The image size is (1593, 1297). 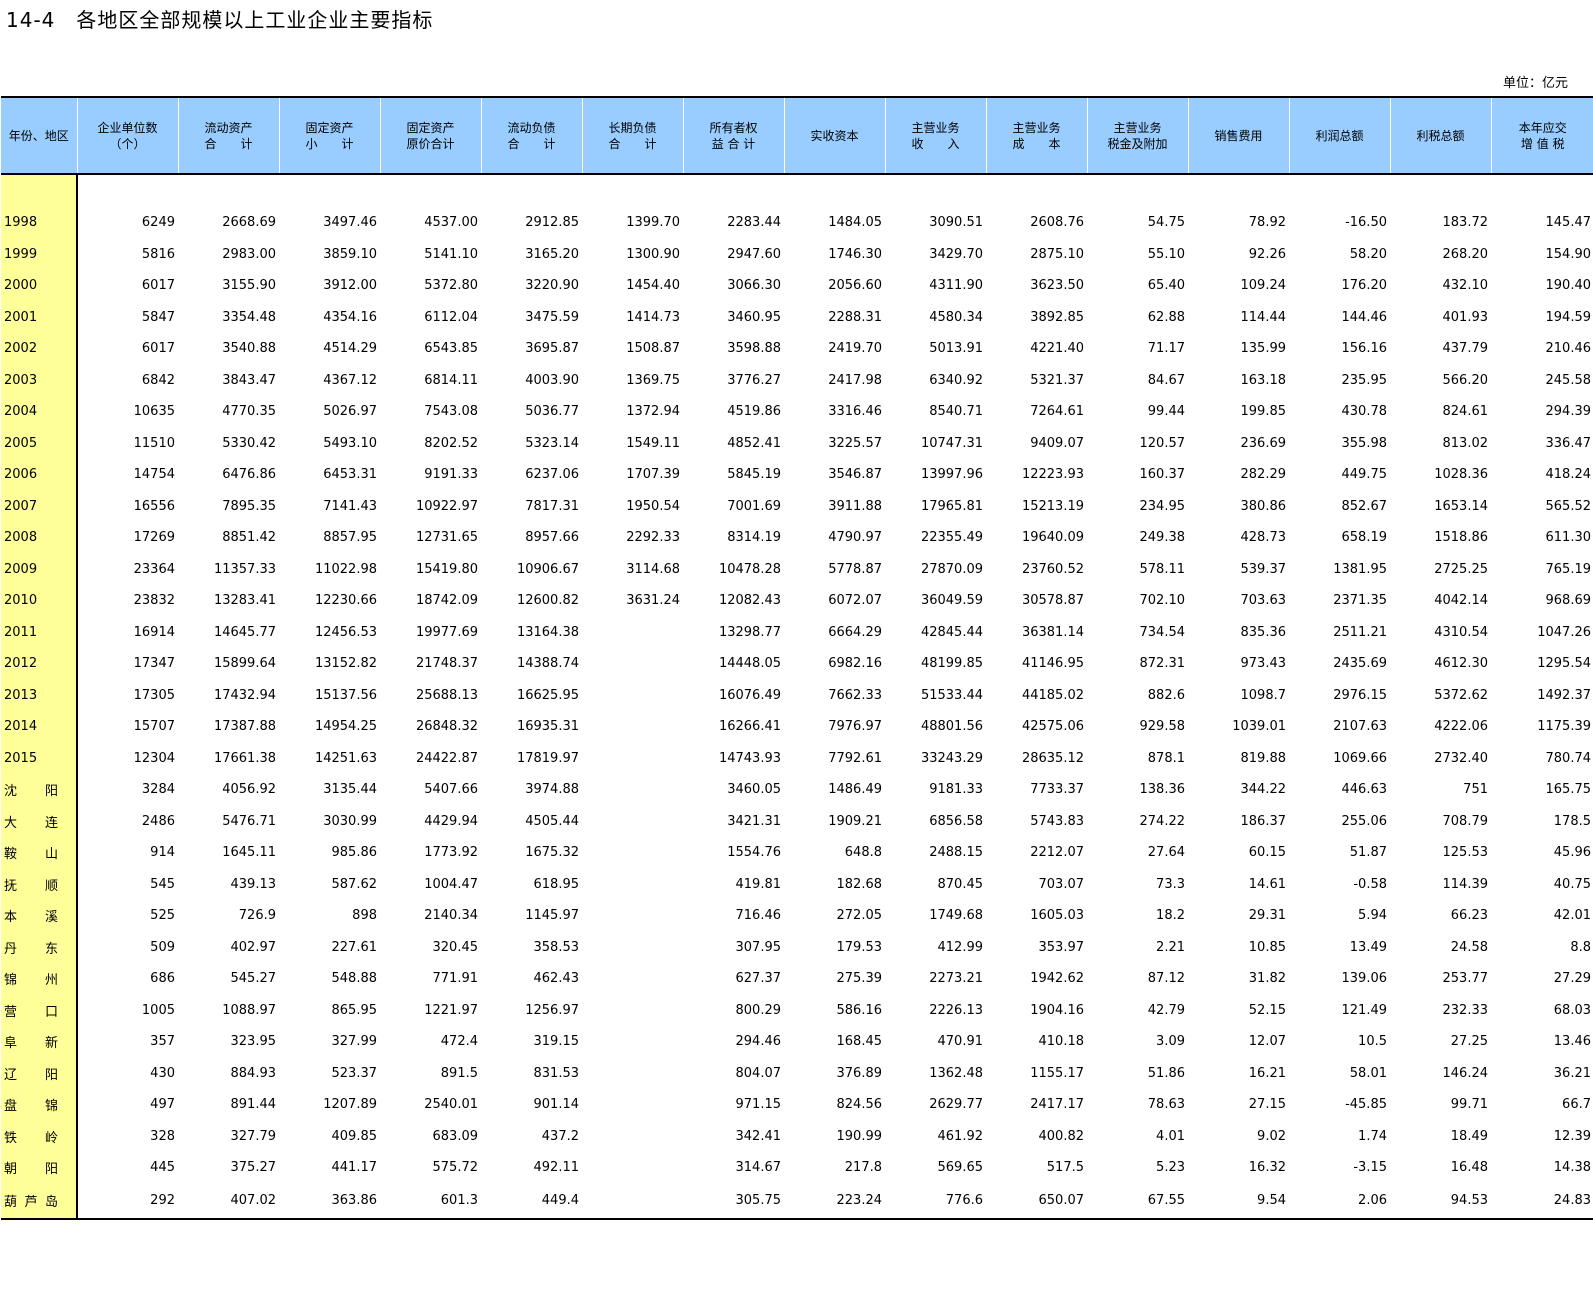 I want to click on table-cell: 409.85, so click(x=354, y=1136).